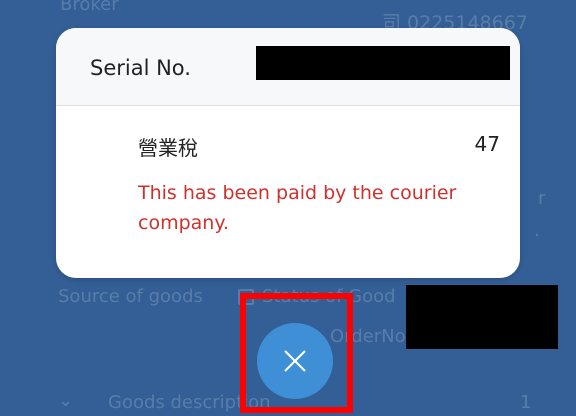 This screenshot has height=416, width=576. What do you see at coordinates (140, 68) in the screenshot?
I see `serial-no-label: Serial No.` at bounding box center [140, 68].